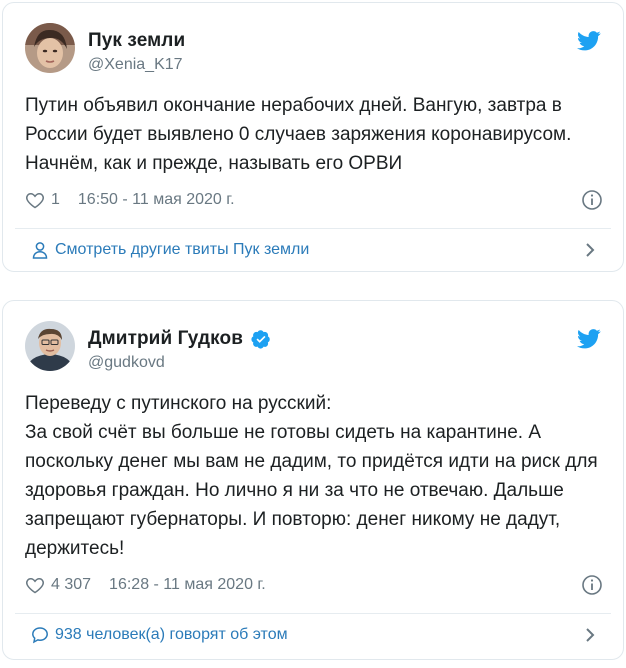 This screenshot has width=626, height=668. Describe the element at coordinates (55, 200) in the screenshot. I see `like-count: 1` at that location.